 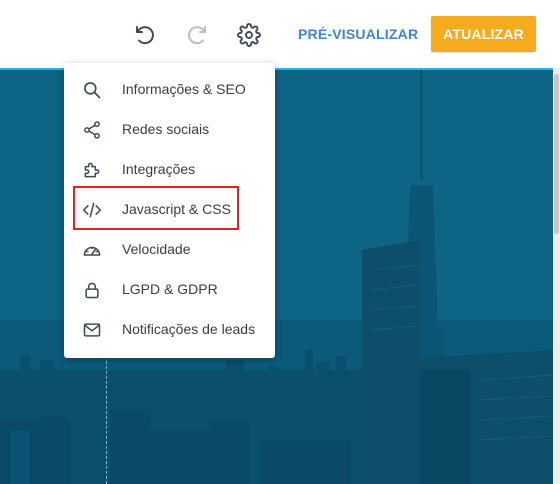 I want to click on menu-item-label: Integrações, so click(x=159, y=169).